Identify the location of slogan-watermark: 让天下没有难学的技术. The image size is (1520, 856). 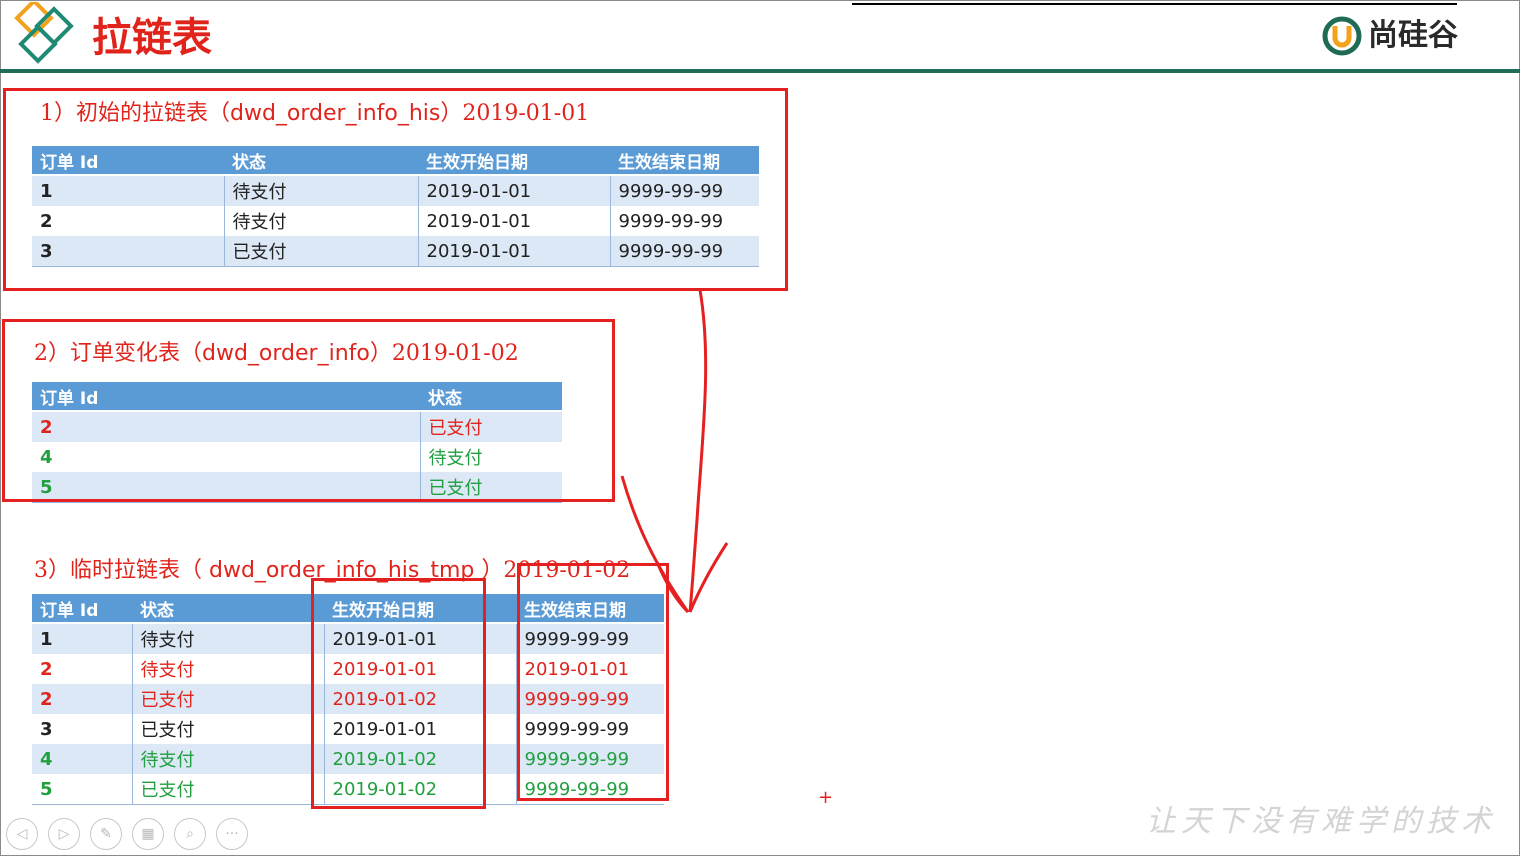
(1321, 821).